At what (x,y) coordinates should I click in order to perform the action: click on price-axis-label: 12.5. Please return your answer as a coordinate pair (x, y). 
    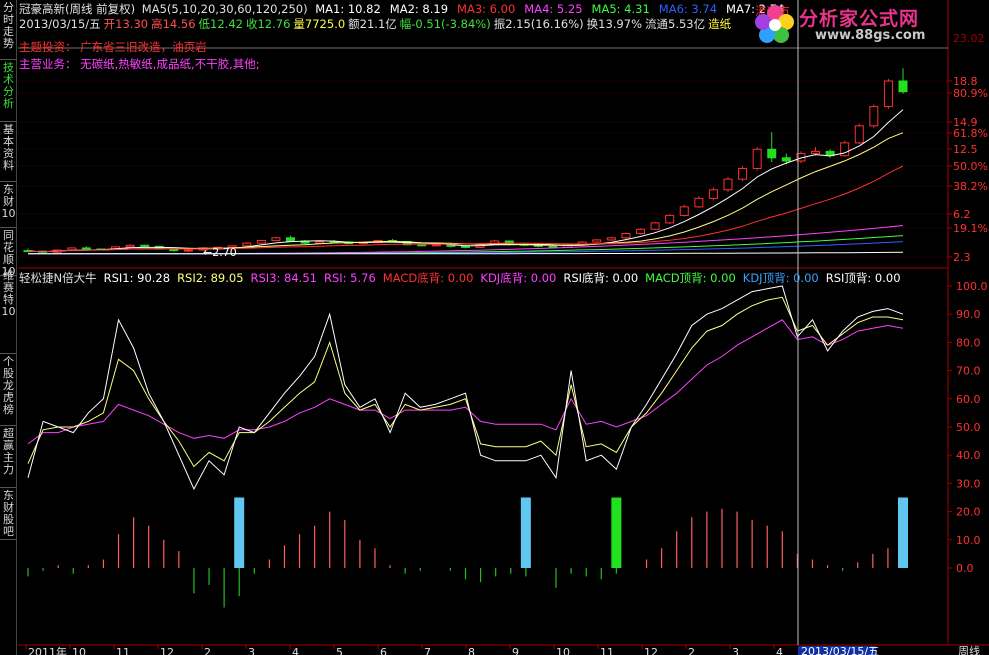
    Looking at the image, I should click on (965, 149).